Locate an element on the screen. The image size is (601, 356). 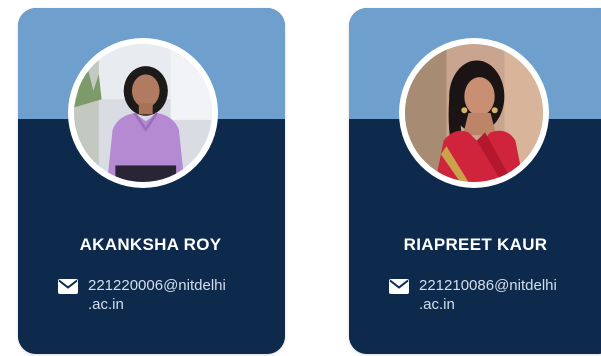
email-row: 221210086@nitdelhi .ac.in is located at coordinates (484, 295).